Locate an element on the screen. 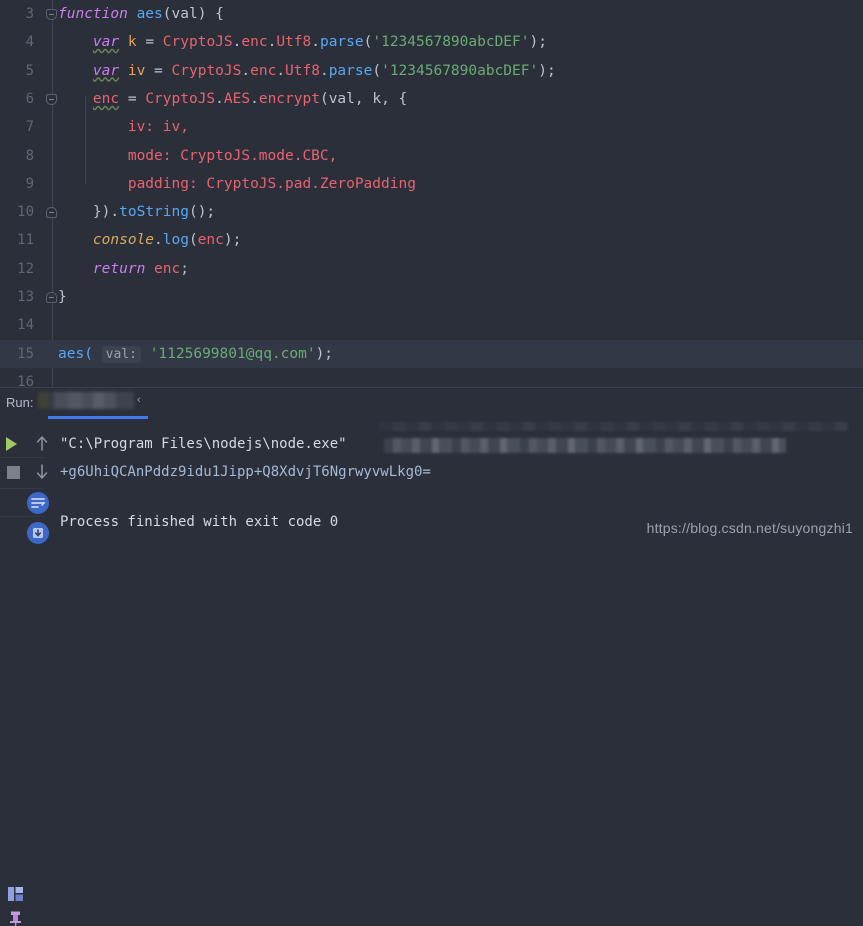 Image resolution: width=863 pixels, height=926 pixels. token-val-mode: CryptoJS.mode.CBC, is located at coordinates (259, 155).